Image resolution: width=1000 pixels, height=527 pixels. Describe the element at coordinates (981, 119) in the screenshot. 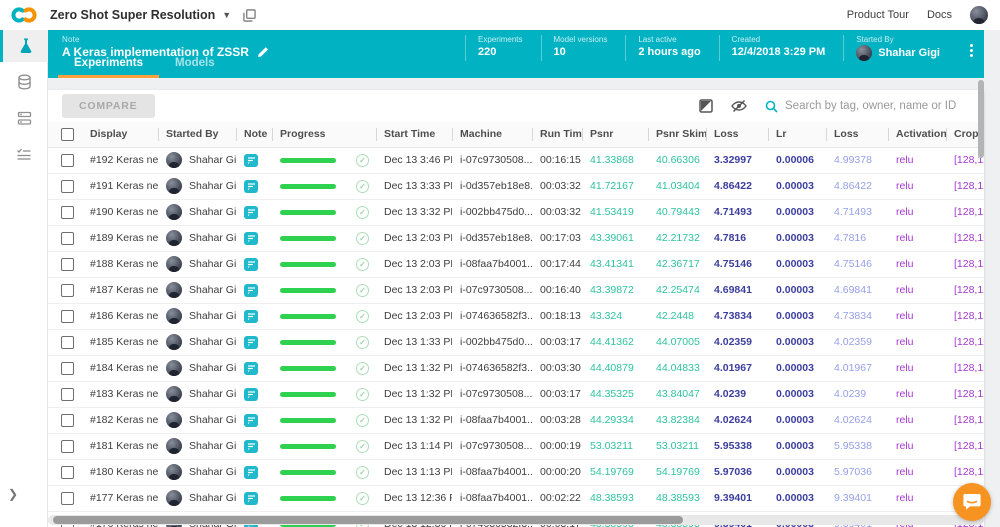

I see `vertical-scrollbar-thumb` at that location.